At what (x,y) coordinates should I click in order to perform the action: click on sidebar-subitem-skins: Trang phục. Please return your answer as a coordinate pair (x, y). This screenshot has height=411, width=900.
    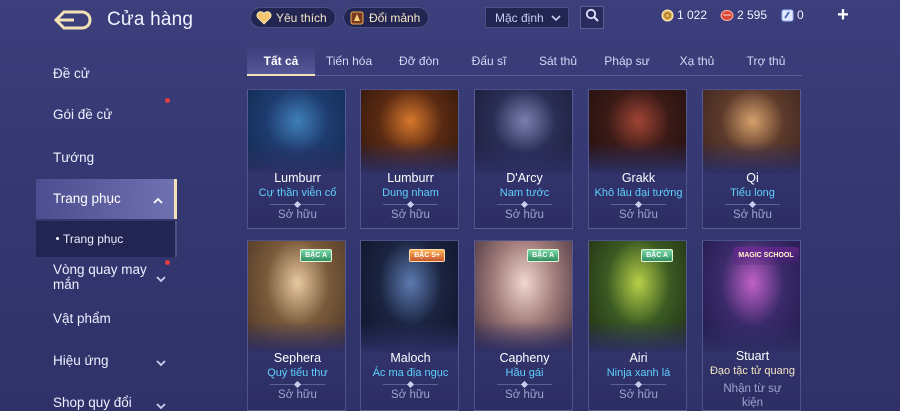
    Looking at the image, I should click on (106, 239).